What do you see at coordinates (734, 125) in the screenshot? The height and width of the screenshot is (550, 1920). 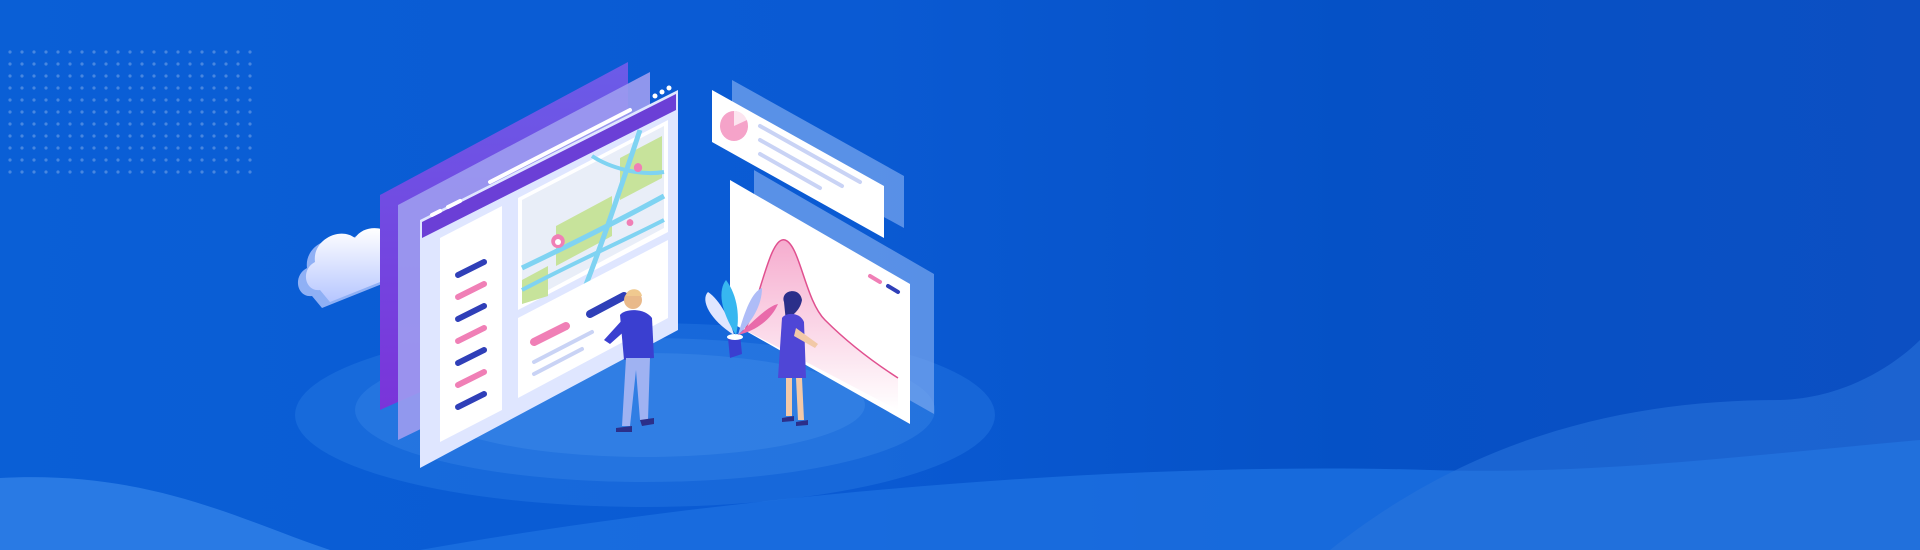 I see `pie-chart-icon` at bounding box center [734, 125].